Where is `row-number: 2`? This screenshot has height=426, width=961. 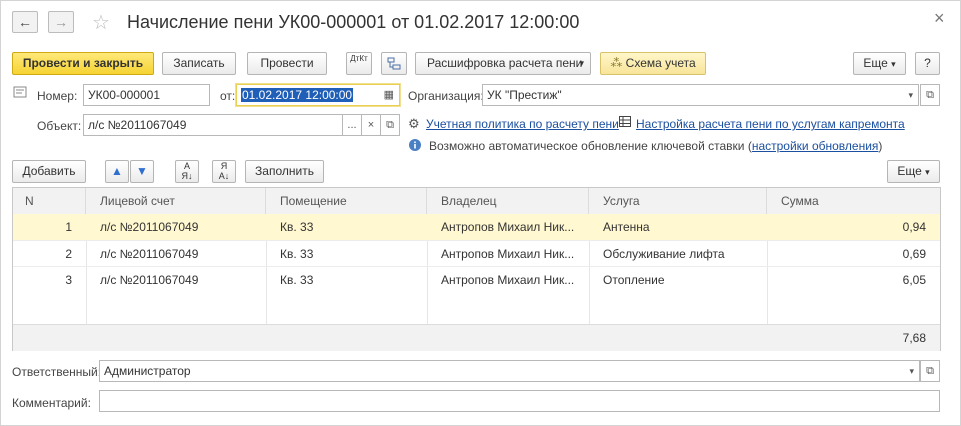 row-number: 2 is located at coordinates (68, 254).